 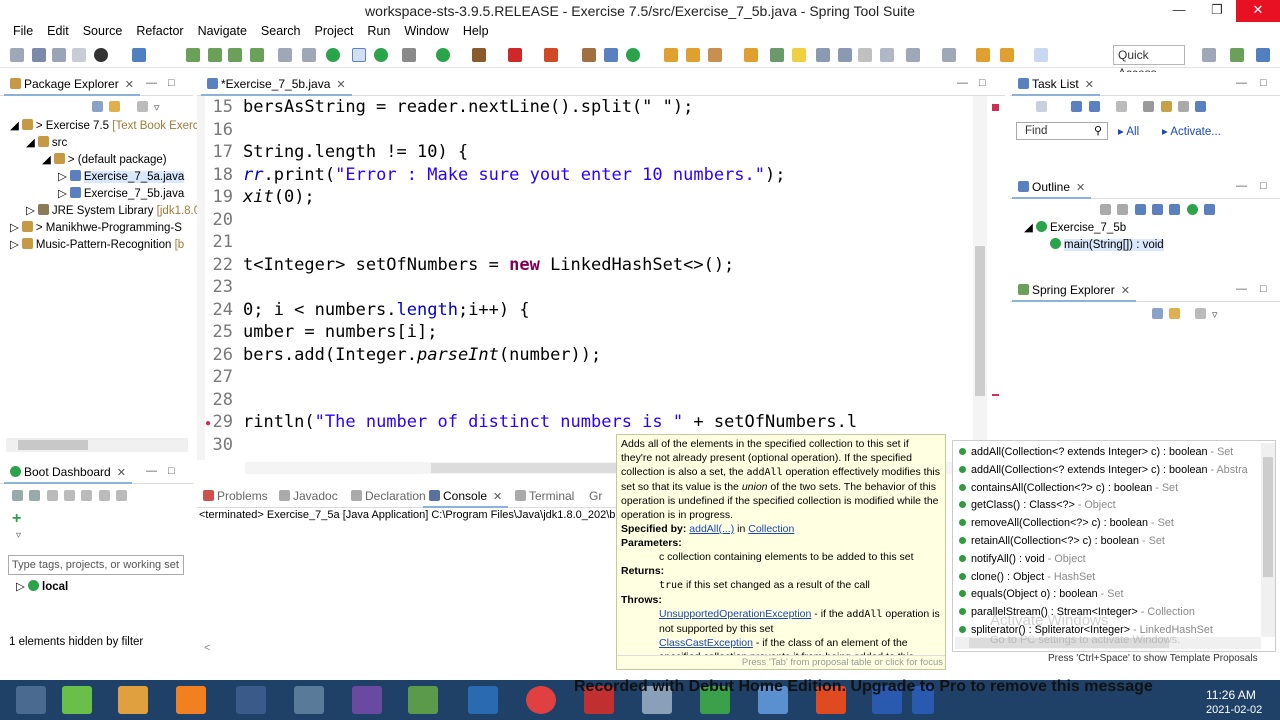 I want to click on menu-project: Project, so click(x=334, y=32).